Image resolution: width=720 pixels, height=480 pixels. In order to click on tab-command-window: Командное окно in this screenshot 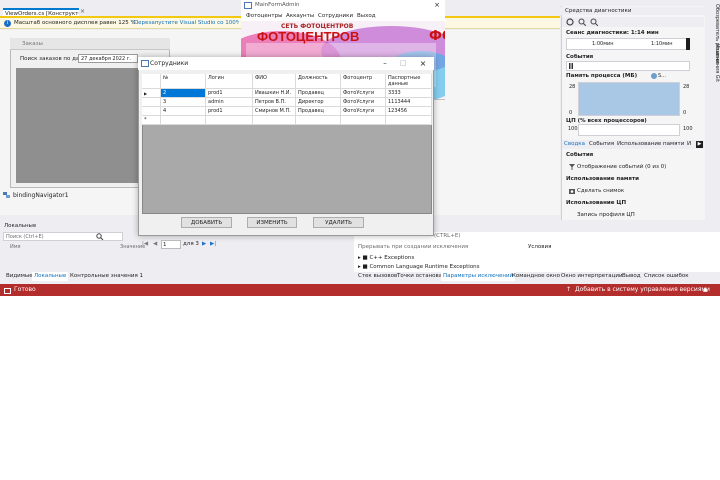, I will do `click(536, 276)`.